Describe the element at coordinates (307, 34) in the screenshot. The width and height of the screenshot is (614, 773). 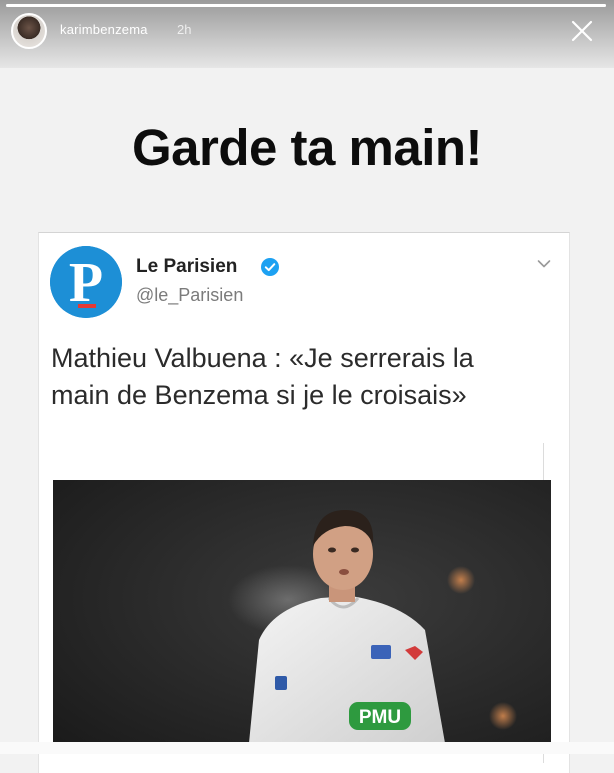
I see `story-header: karimbenzema 2h` at that location.